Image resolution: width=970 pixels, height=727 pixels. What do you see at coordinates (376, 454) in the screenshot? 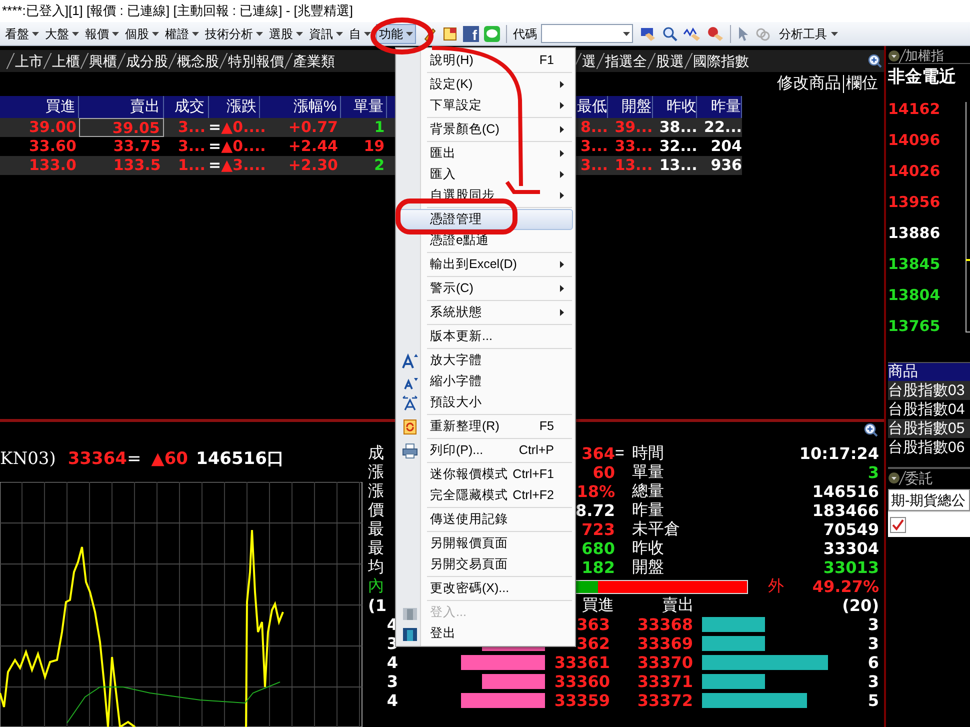
I see `stat-label: 成` at bounding box center [376, 454].